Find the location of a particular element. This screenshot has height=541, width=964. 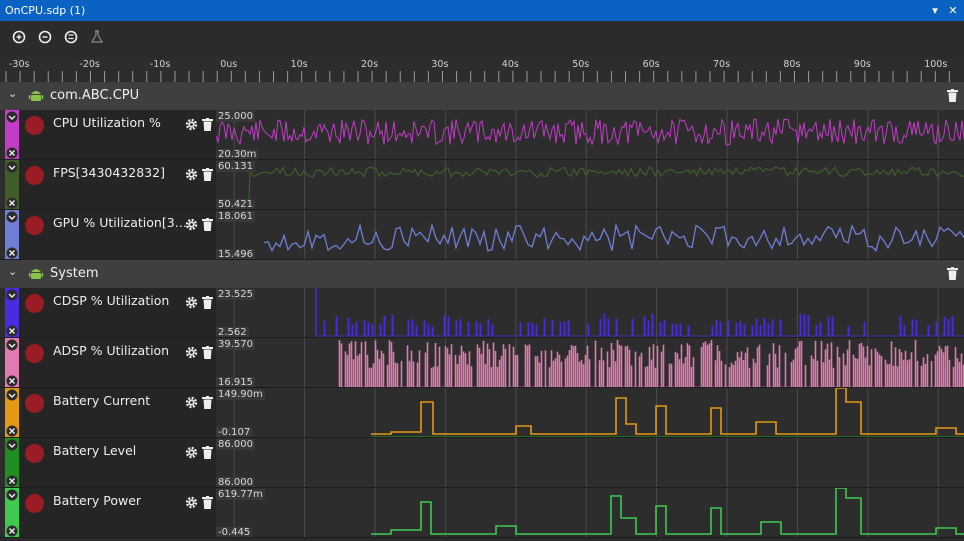

y-max-label: 86.000 is located at coordinates (235, 444).